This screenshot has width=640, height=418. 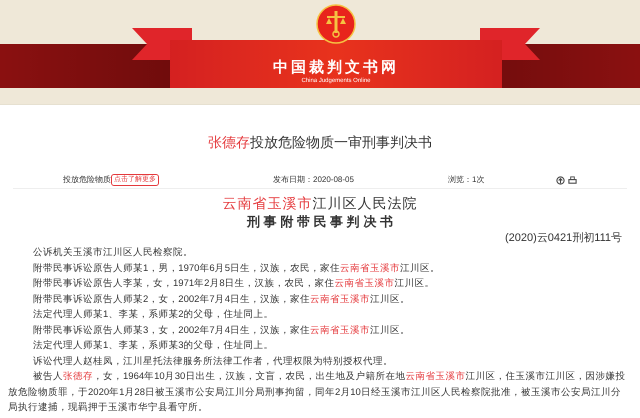 I want to click on judgment-paragraph: 法定代理人师某1、李某，系师某2的父母，住址同上。, so click(x=153, y=315).